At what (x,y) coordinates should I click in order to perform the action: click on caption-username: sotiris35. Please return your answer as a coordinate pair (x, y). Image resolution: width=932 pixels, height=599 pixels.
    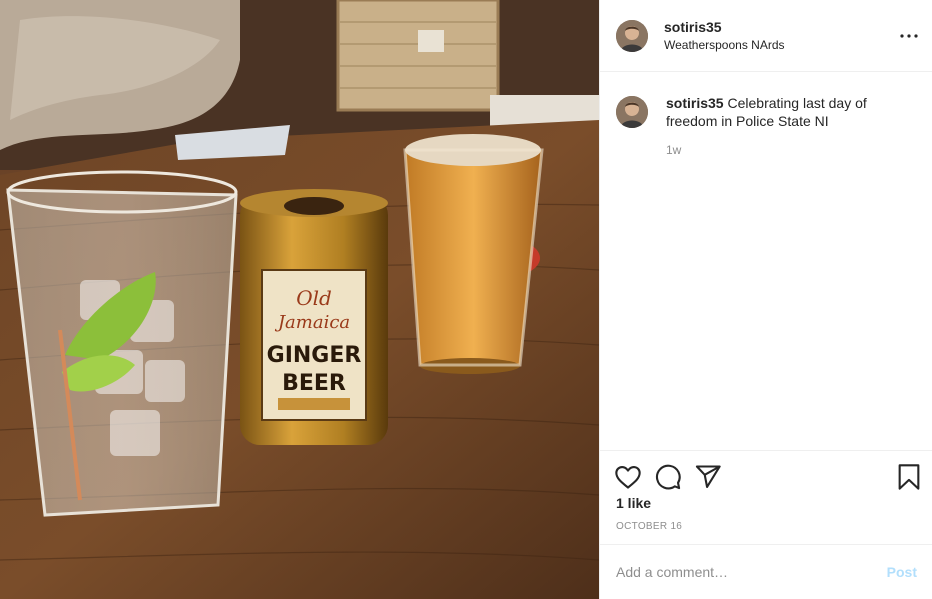
    Looking at the image, I should click on (695, 103).